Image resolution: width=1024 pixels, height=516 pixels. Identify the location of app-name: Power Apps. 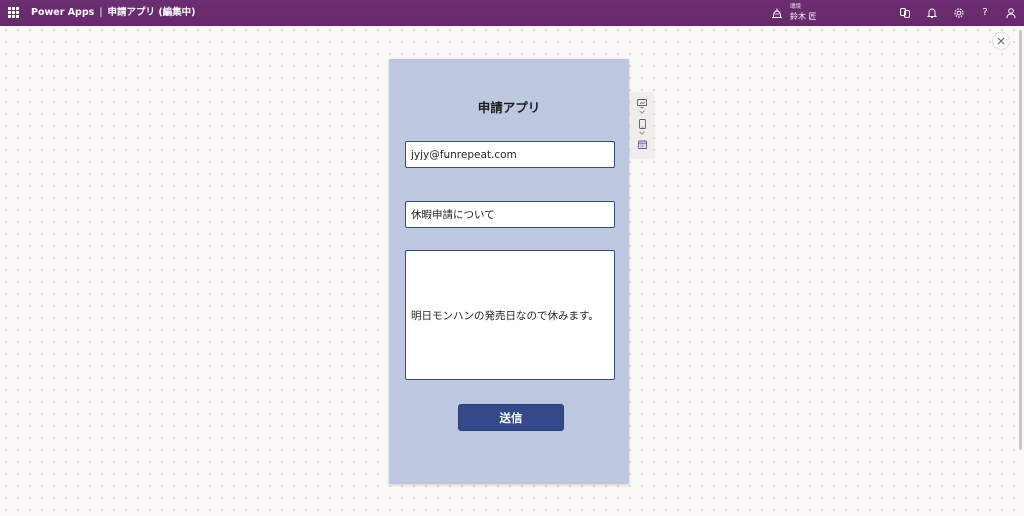
(62, 12).